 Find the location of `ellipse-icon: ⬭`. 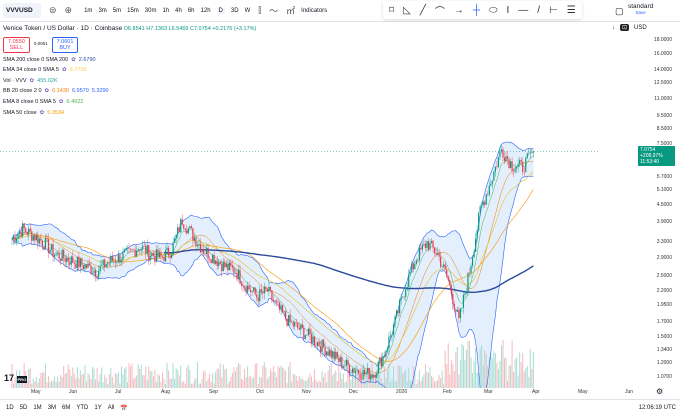

ellipse-icon: ⬭ is located at coordinates (493, 10).